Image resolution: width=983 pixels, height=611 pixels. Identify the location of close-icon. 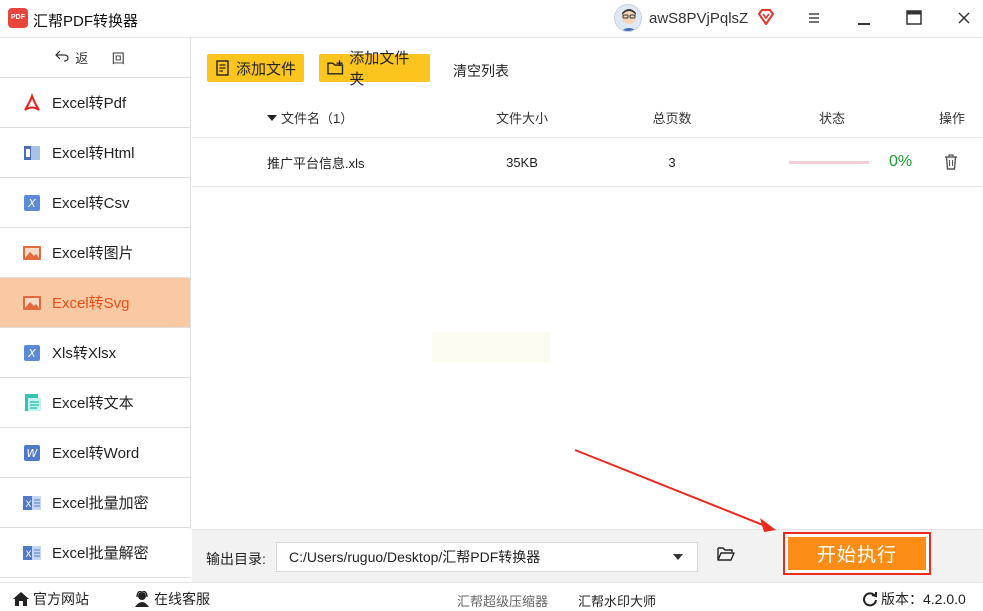
(964, 18).